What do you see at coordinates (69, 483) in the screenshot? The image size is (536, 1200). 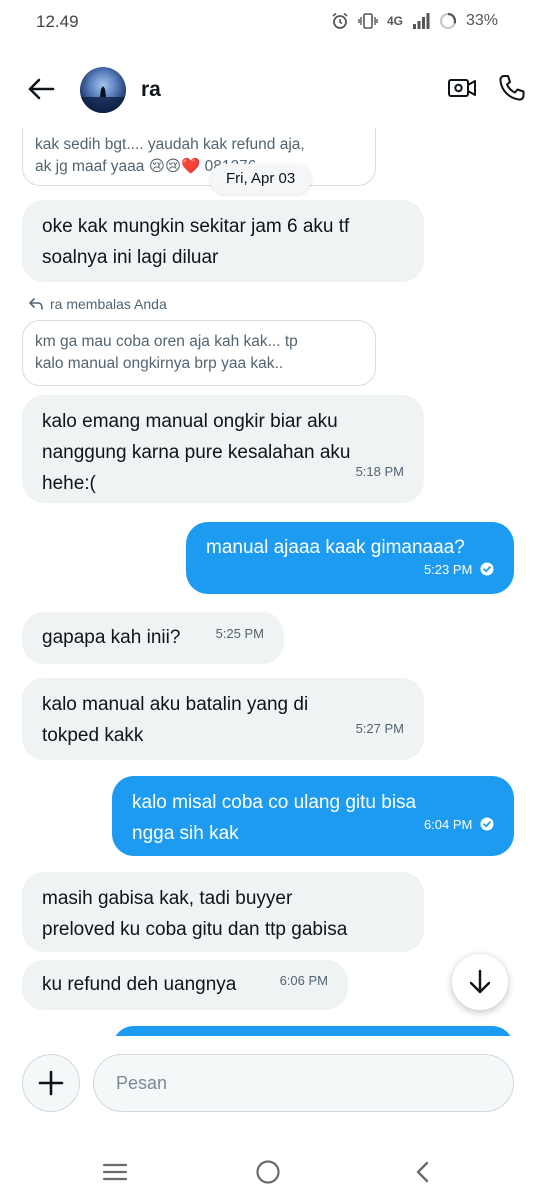 I see `message-text: hehe:(` at bounding box center [69, 483].